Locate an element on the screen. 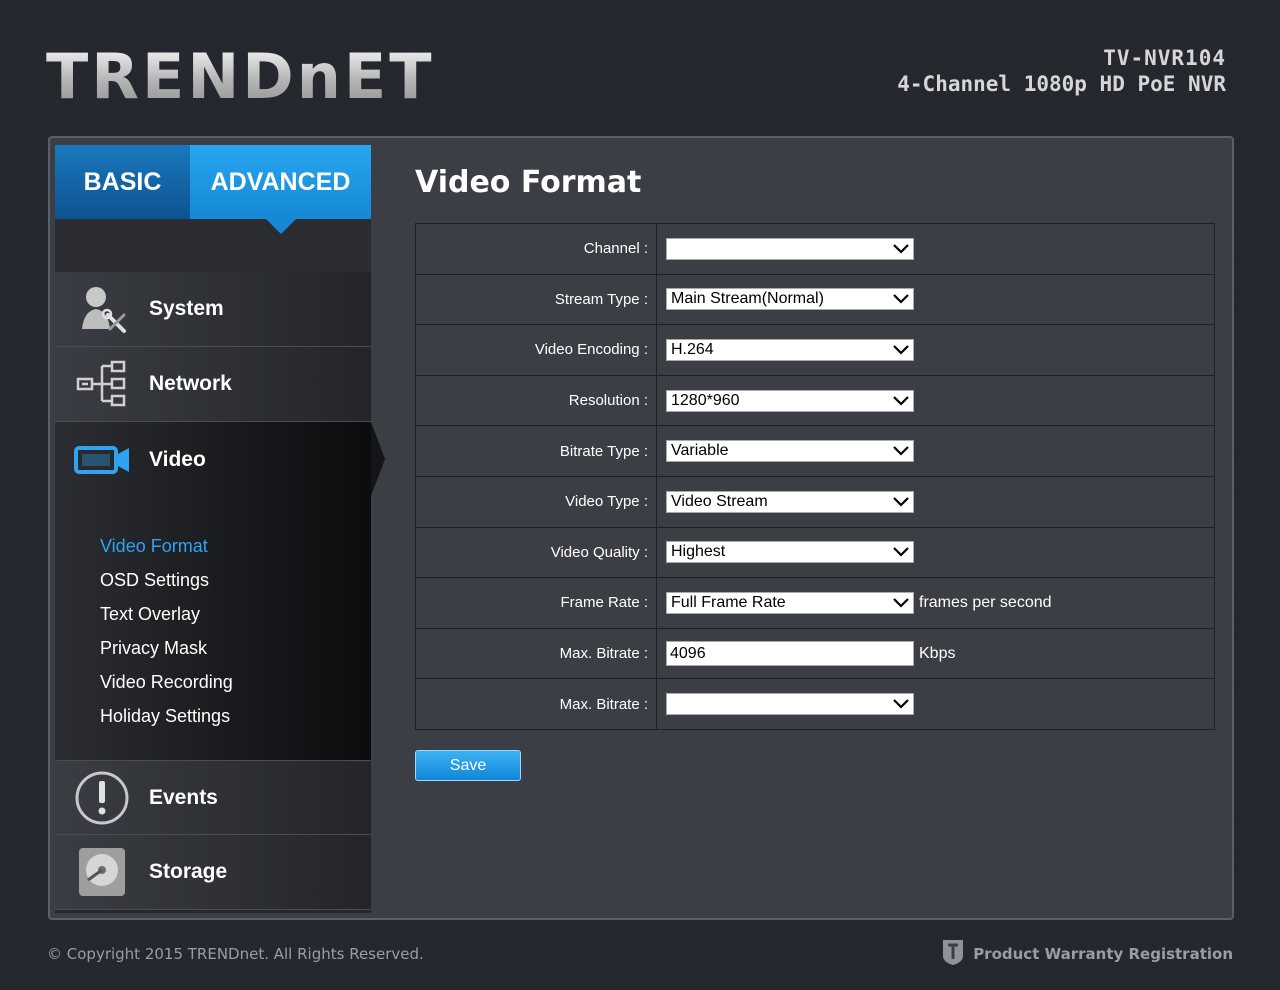 The image size is (1280, 990). field-select: 1280*960 is located at coordinates (790, 400).